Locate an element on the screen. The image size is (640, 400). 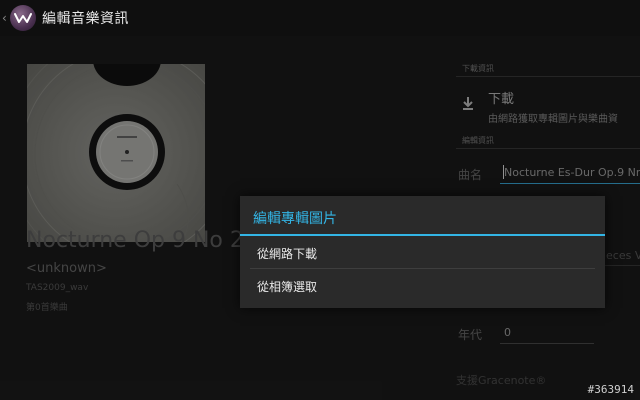
download-from-web-option: 從網路下載 is located at coordinates (422, 252).